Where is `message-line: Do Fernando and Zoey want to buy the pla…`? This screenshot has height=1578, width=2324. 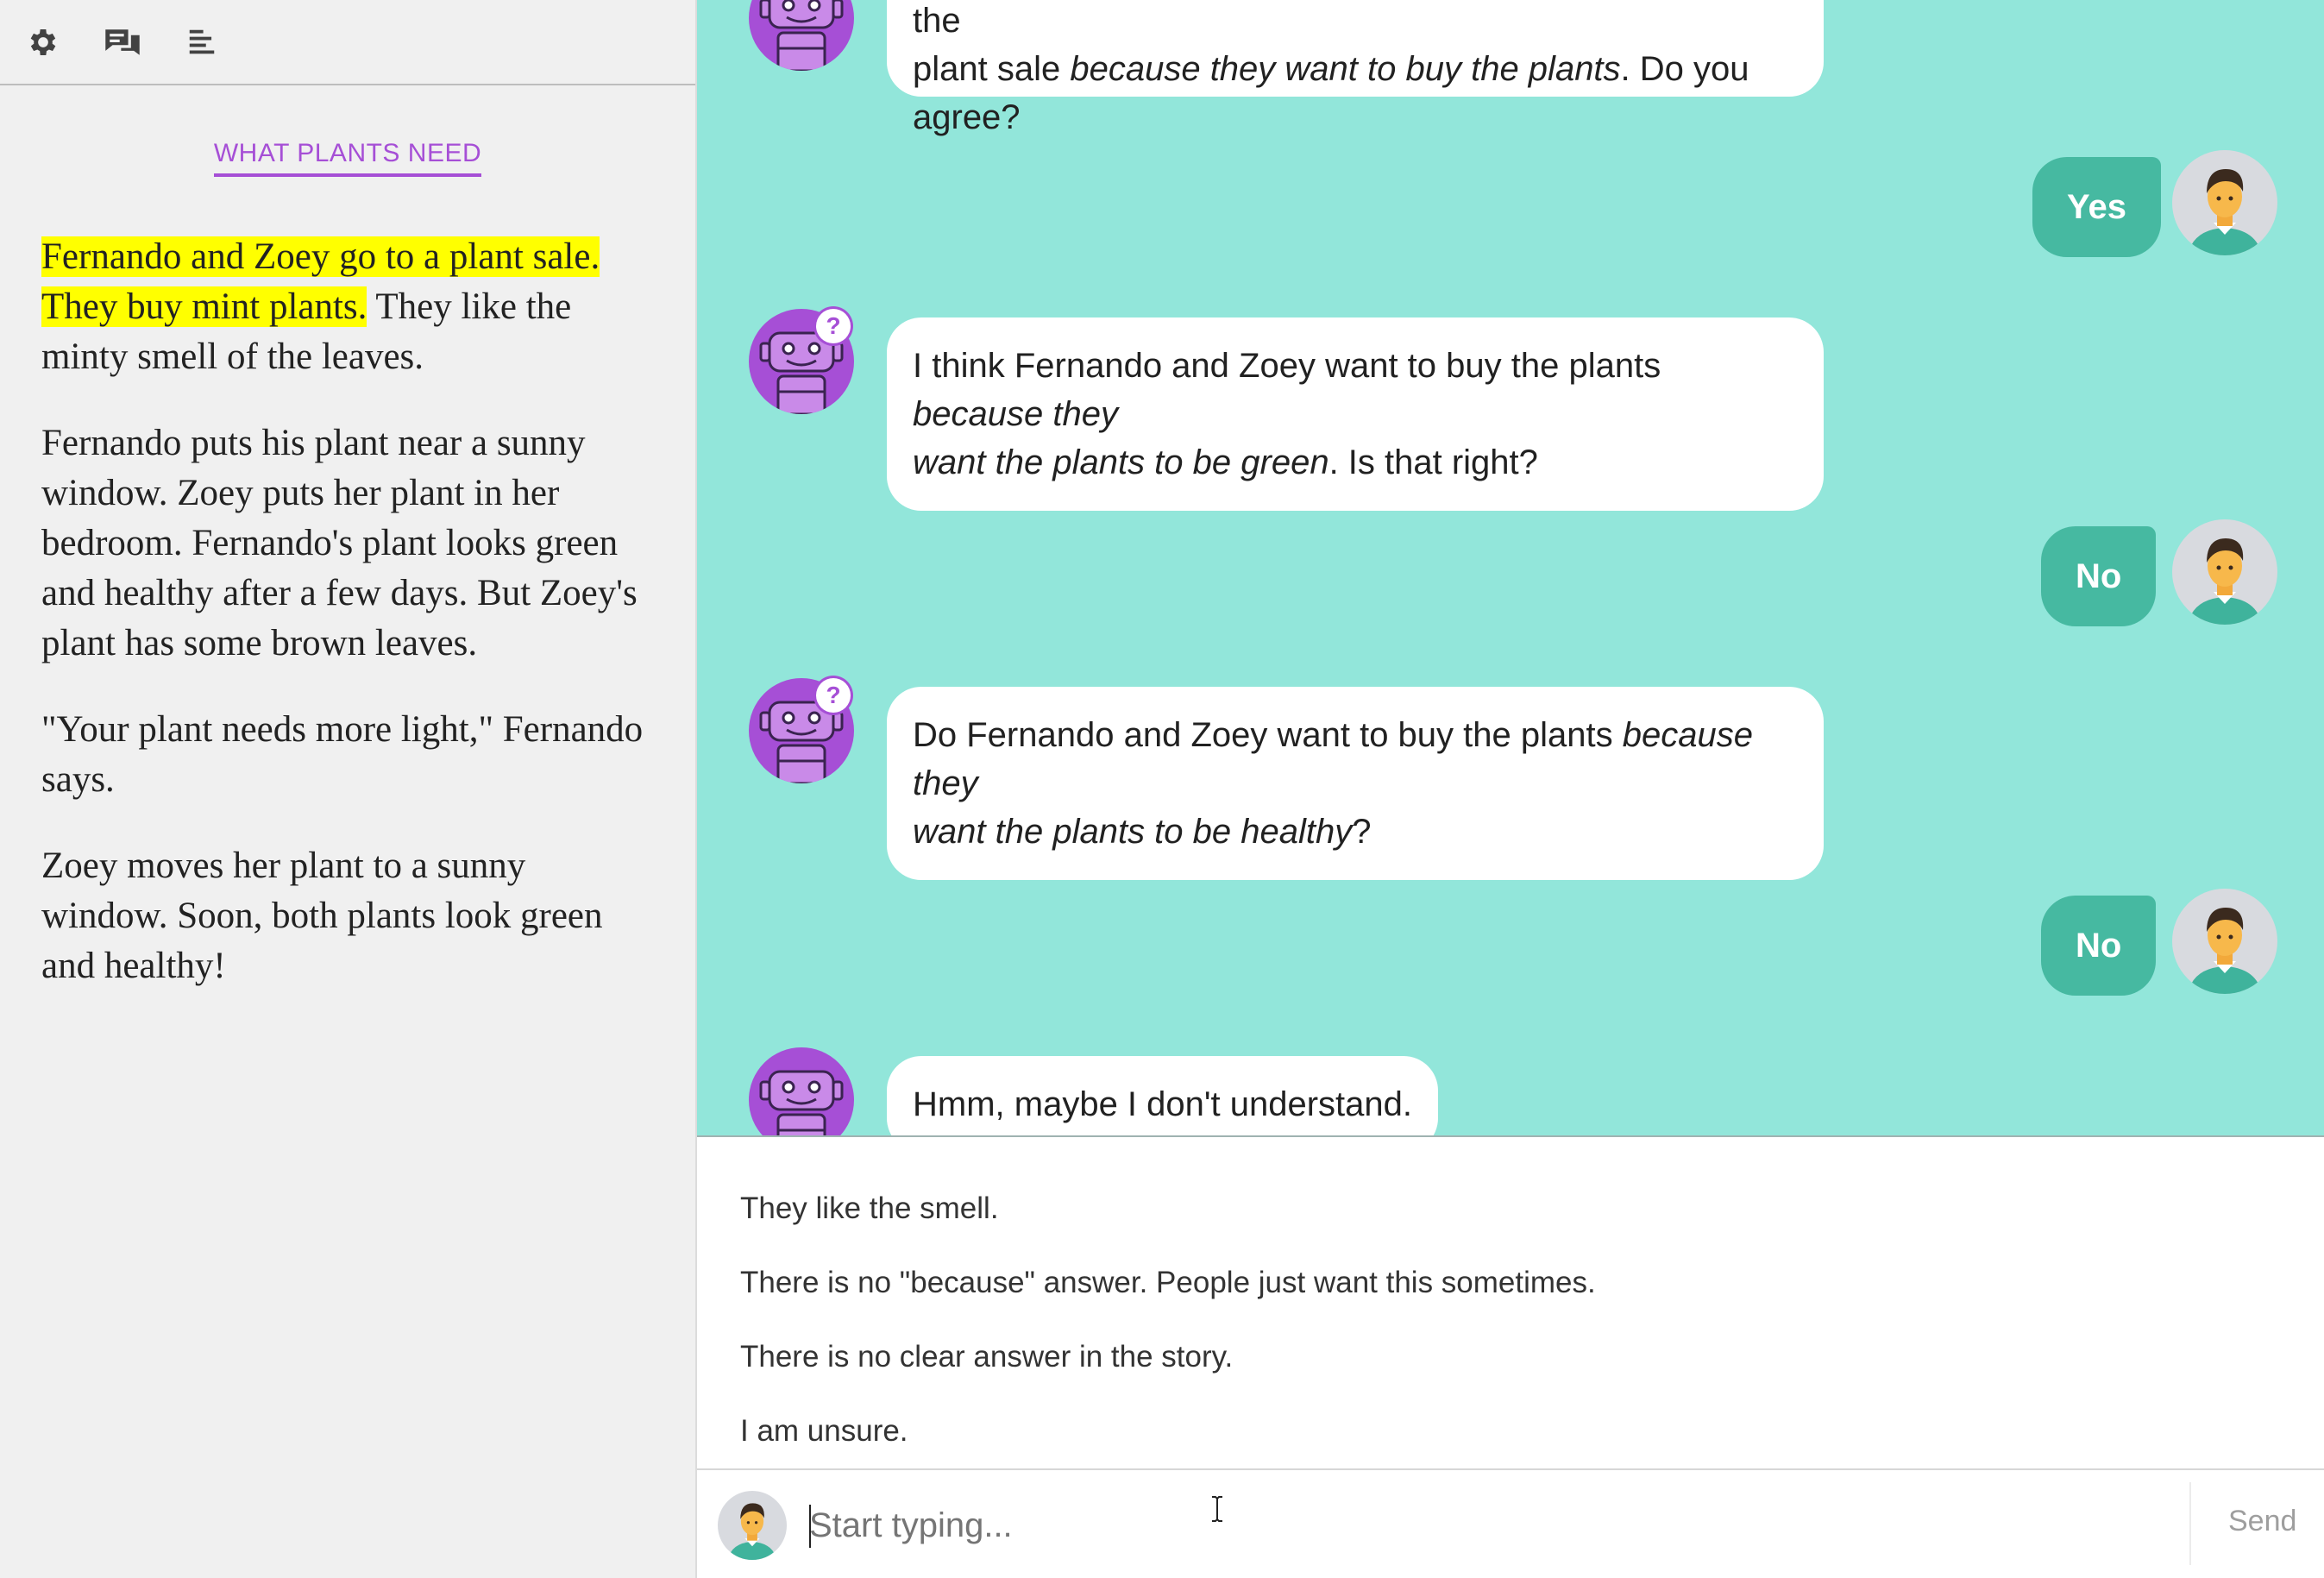 message-line: Do Fernando and Zoey want to buy the pla… is located at coordinates (1333, 759).